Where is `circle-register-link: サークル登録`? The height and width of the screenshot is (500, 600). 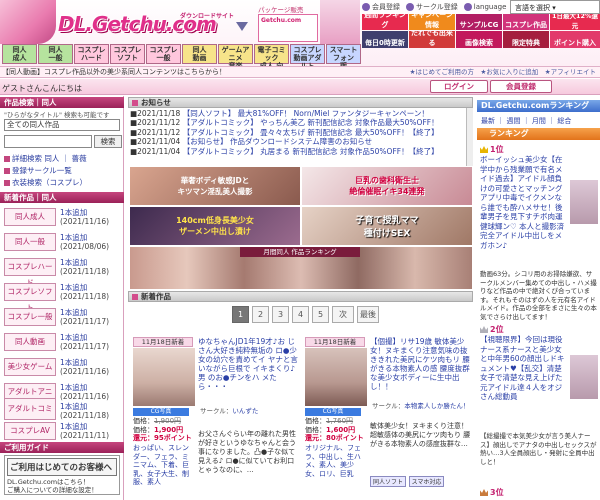
circle-register-link: サークル登録 is located at coordinates (432, 7).